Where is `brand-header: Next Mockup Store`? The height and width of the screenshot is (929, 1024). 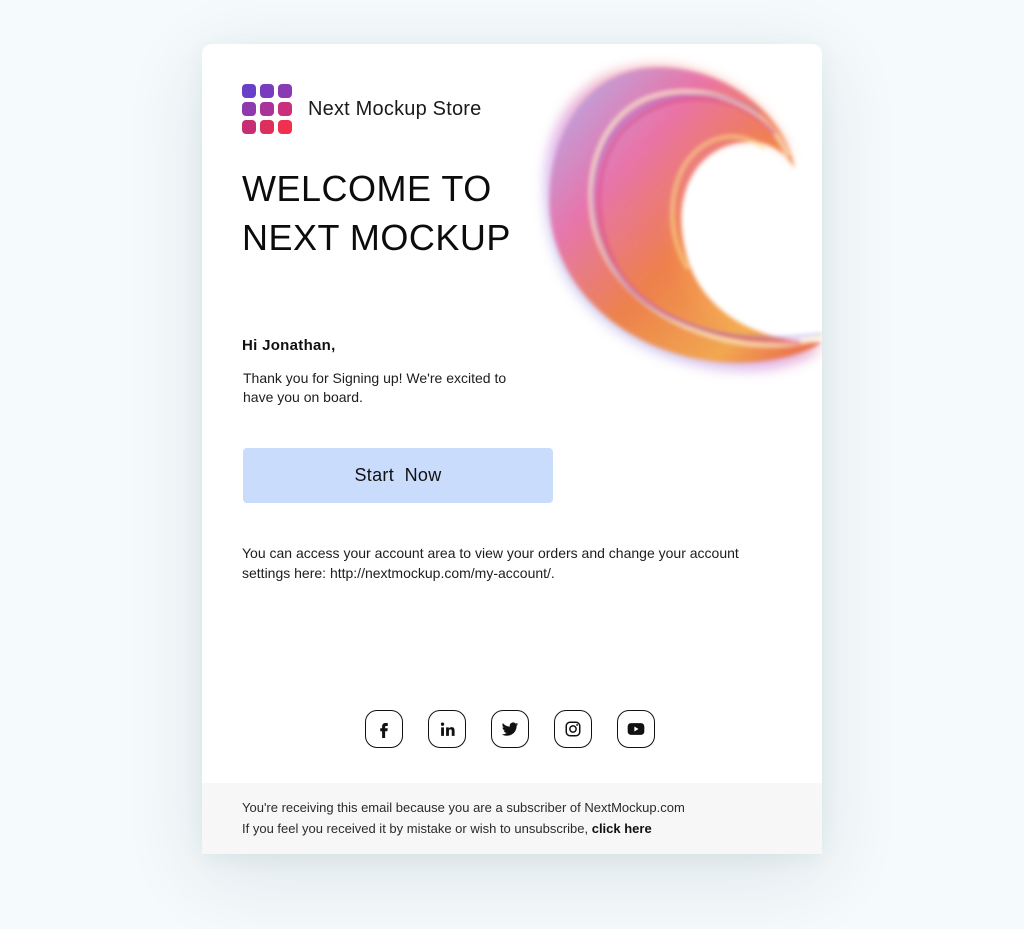
brand-header: Next Mockup Store is located at coordinates (361, 109).